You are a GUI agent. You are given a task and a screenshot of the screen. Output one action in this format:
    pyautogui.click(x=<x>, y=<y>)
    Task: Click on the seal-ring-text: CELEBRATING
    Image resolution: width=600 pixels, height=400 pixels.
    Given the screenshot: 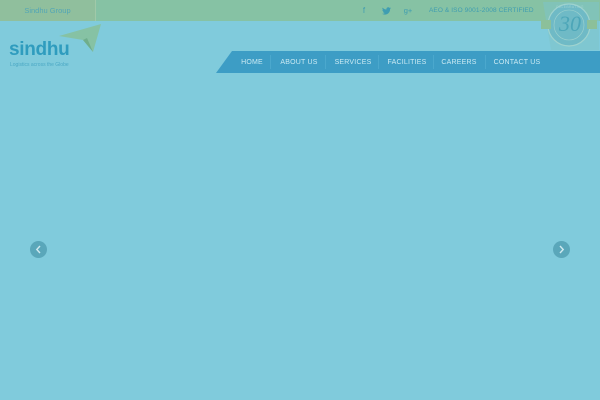 What is the action you would take?
    pyautogui.click(x=570, y=7)
    